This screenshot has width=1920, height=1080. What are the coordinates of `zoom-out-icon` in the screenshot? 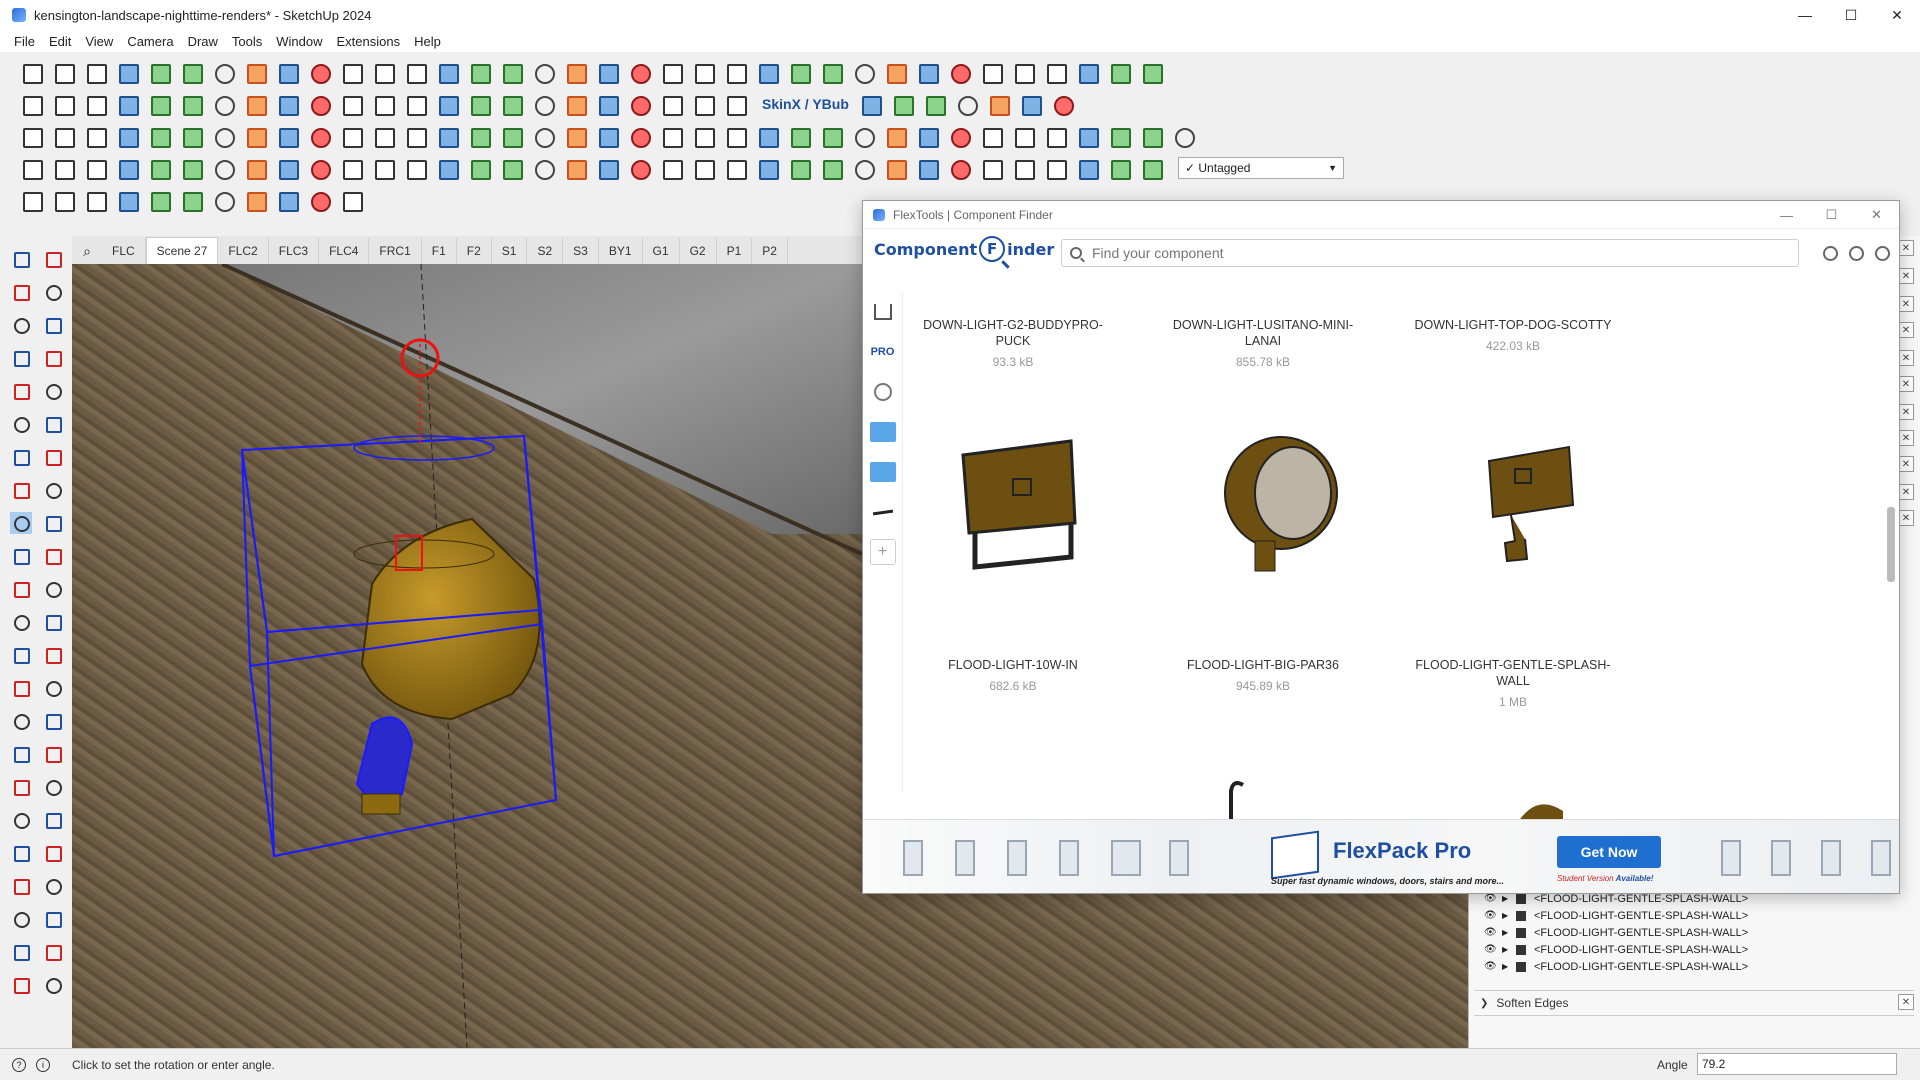 It's located at (1856, 253).